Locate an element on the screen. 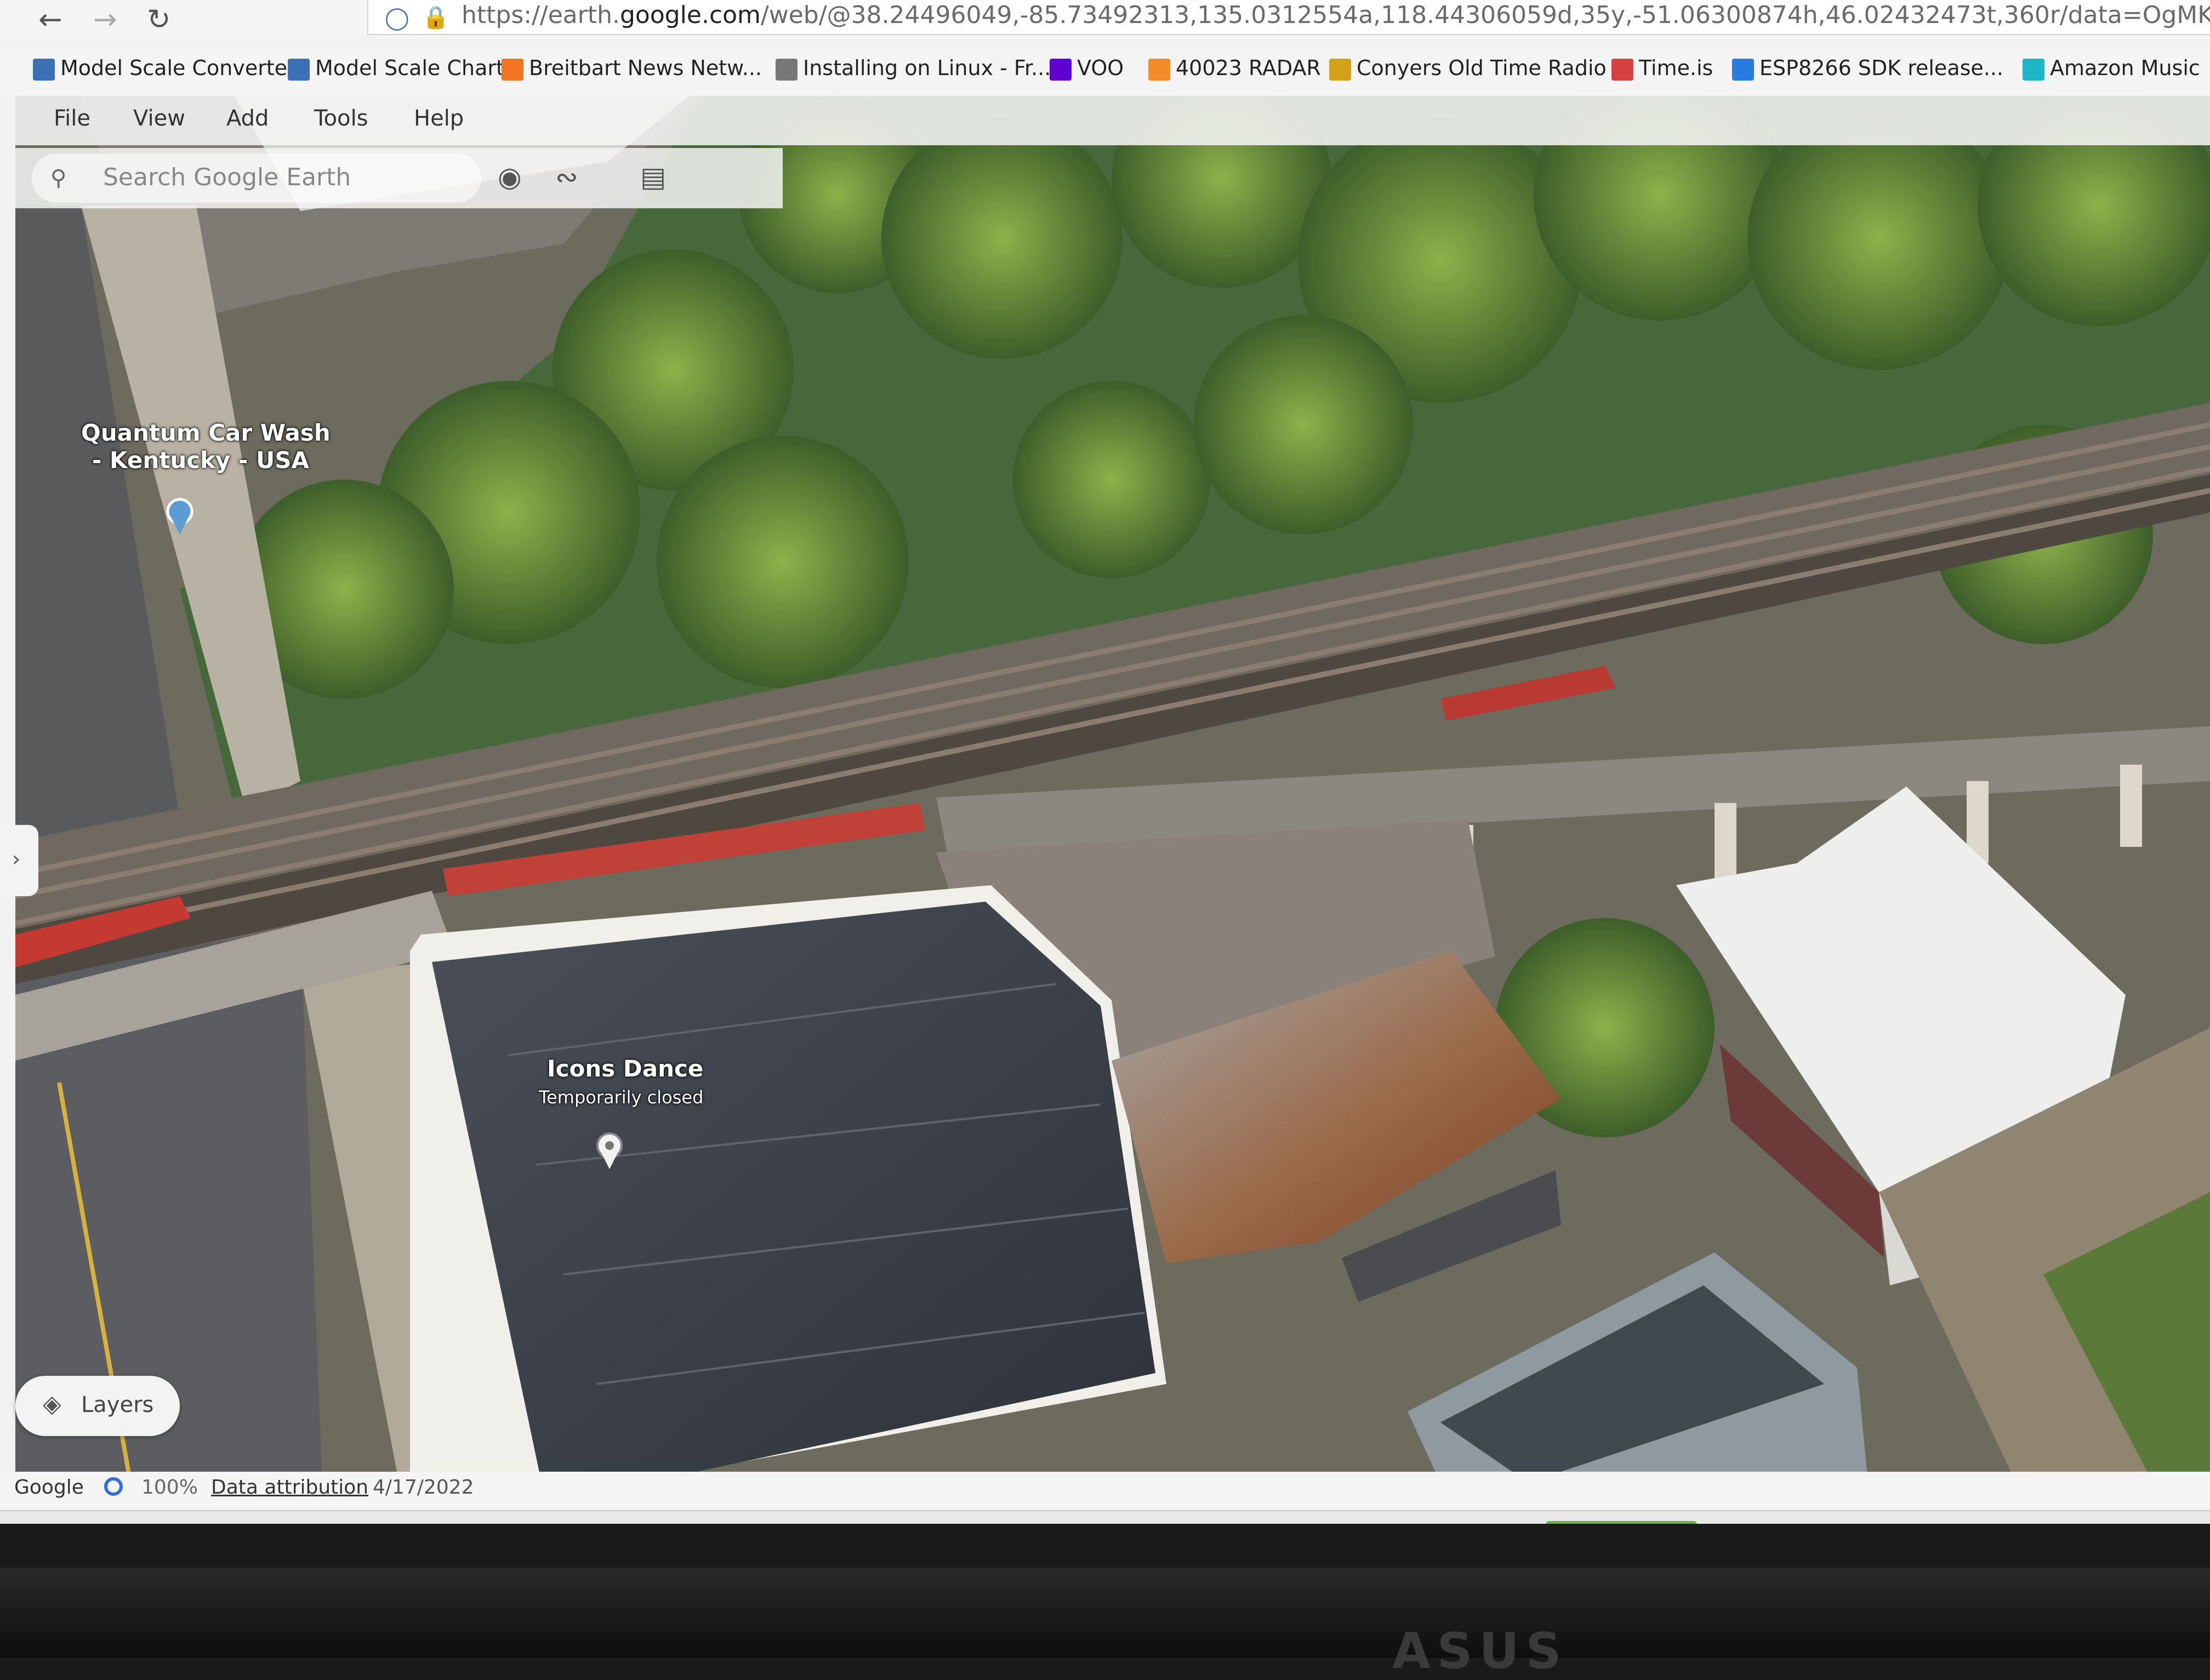 The height and width of the screenshot is (1680, 2210). back-button: ← is located at coordinates (50, 19).